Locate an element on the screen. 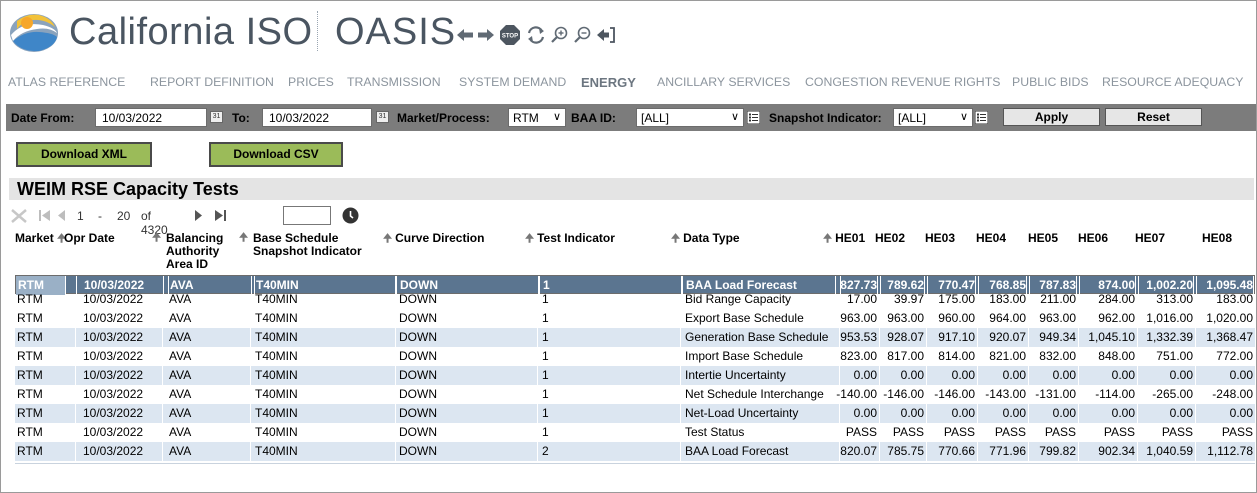 The height and width of the screenshot is (493, 1257). cell-he08: 183.00 is located at coordinates (1234, 299).